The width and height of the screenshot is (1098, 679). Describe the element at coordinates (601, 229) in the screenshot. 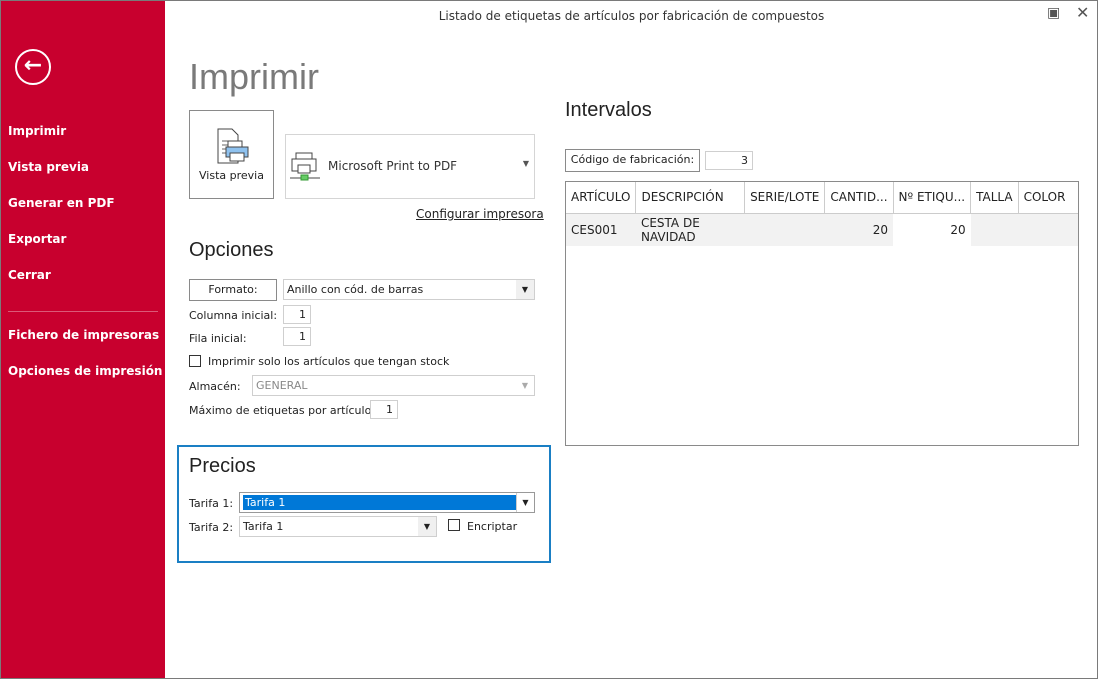

I see `cell-articulo: CES001` at that location.